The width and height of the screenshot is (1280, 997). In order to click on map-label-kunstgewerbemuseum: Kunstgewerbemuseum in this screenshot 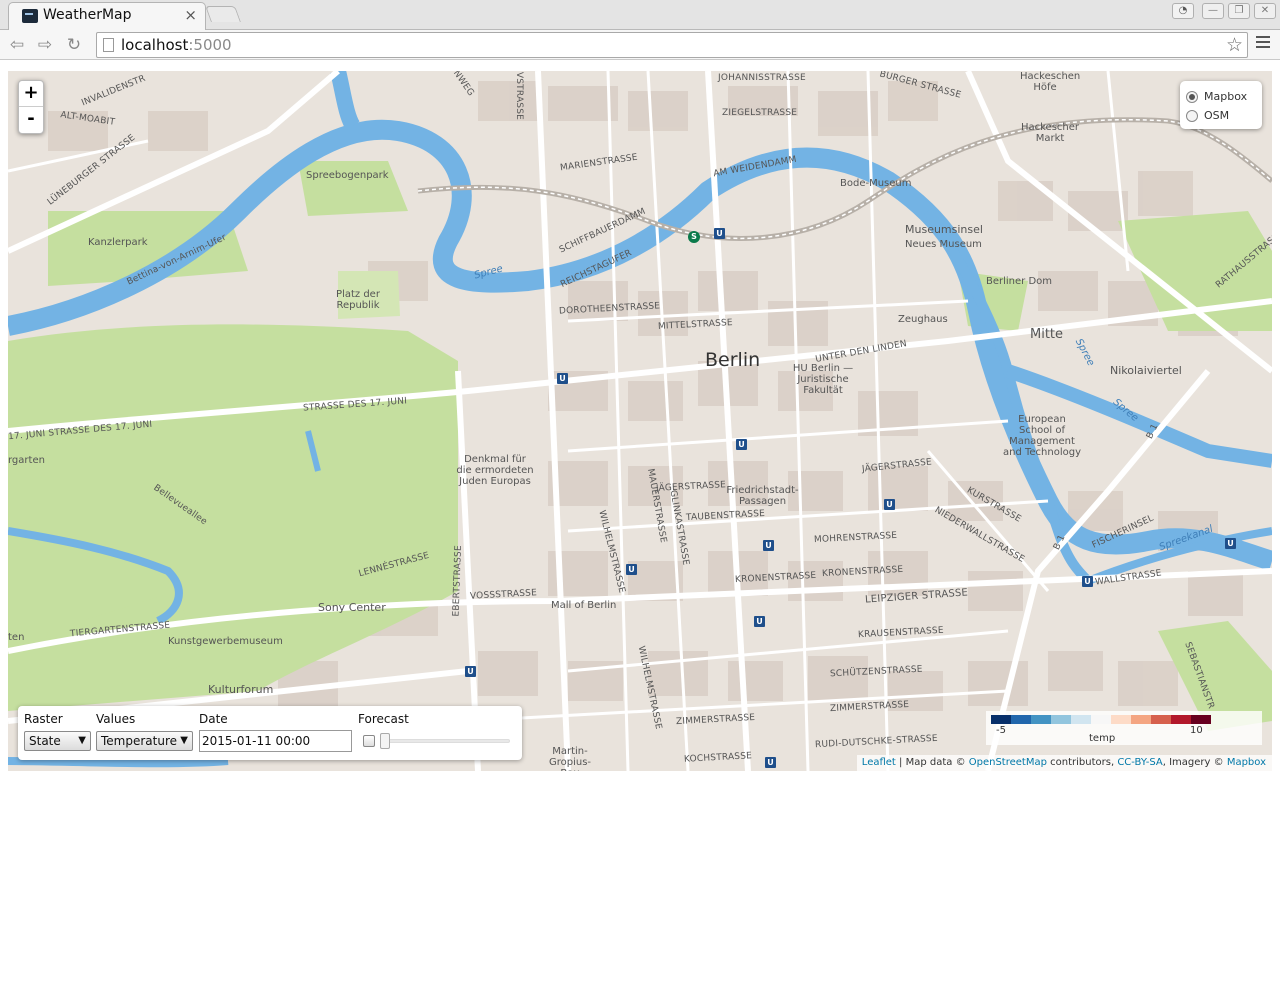, I will do `click(225, 641)`.